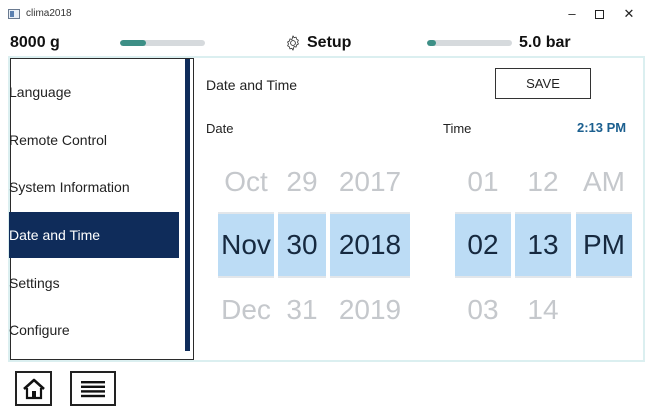 The image size is (651, 410). What do you see at coordinates (370, 184) in the screenshot?
I see `year-prev-option: 2017` at bounding box center [370, 184].